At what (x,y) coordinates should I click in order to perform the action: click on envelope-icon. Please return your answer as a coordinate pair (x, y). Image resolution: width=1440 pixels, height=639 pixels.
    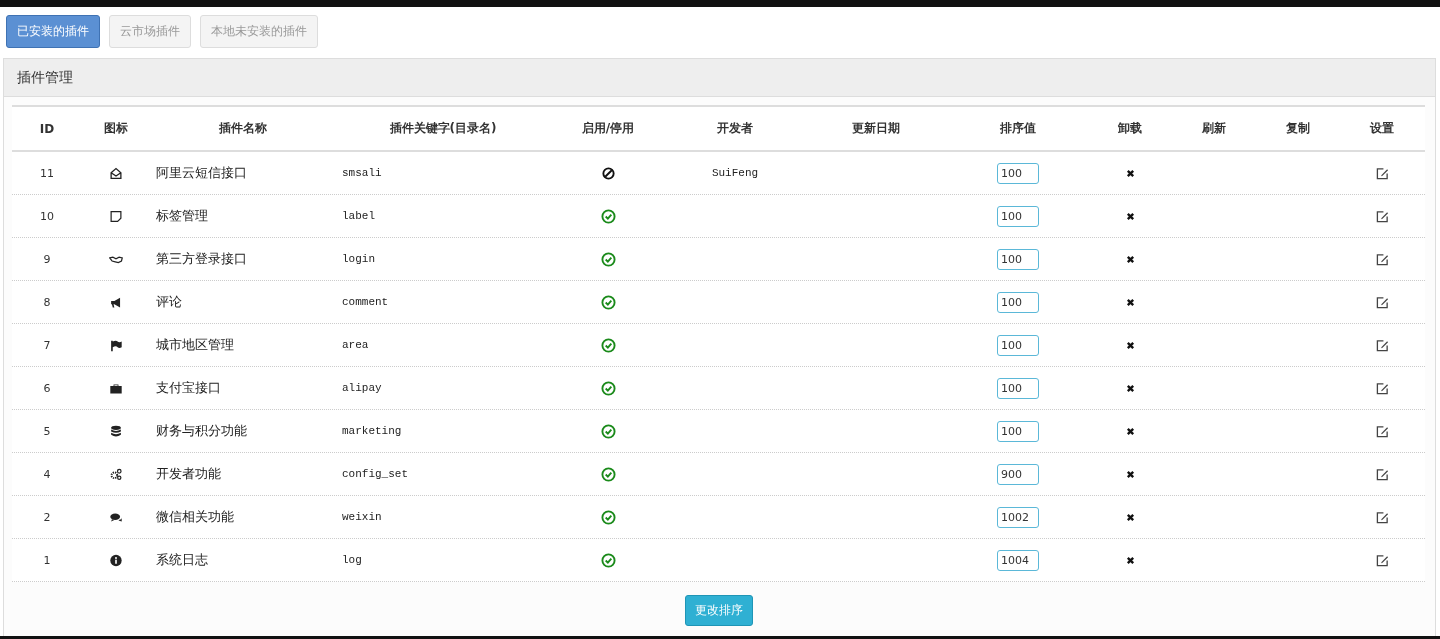
    Looking at the image, I should click on (116, 173).